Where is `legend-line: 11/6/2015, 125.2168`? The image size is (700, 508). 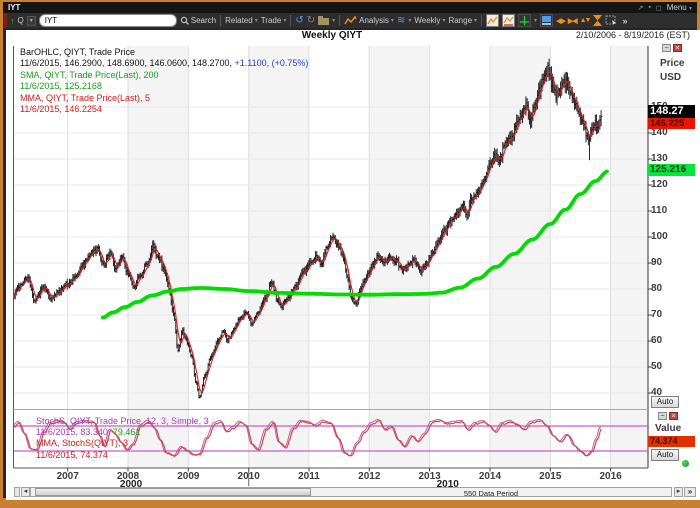
legend-line: 11/6/2015, 125.2168 is located at coordinates (61, 86).